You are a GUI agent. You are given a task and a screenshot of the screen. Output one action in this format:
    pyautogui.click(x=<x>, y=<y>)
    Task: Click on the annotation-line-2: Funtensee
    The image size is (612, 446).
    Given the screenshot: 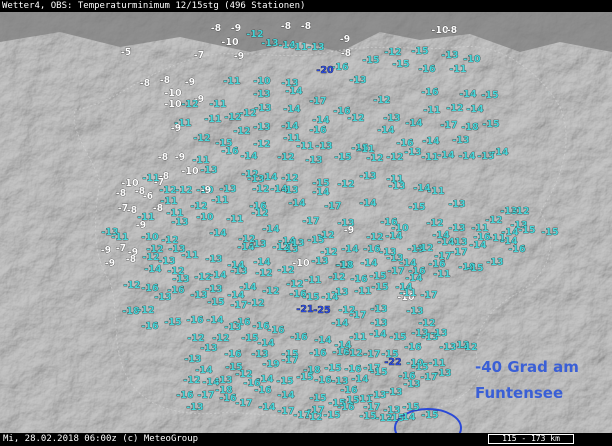 What is the action you would take?
    pyautogui.click(x=519, y=393)
    